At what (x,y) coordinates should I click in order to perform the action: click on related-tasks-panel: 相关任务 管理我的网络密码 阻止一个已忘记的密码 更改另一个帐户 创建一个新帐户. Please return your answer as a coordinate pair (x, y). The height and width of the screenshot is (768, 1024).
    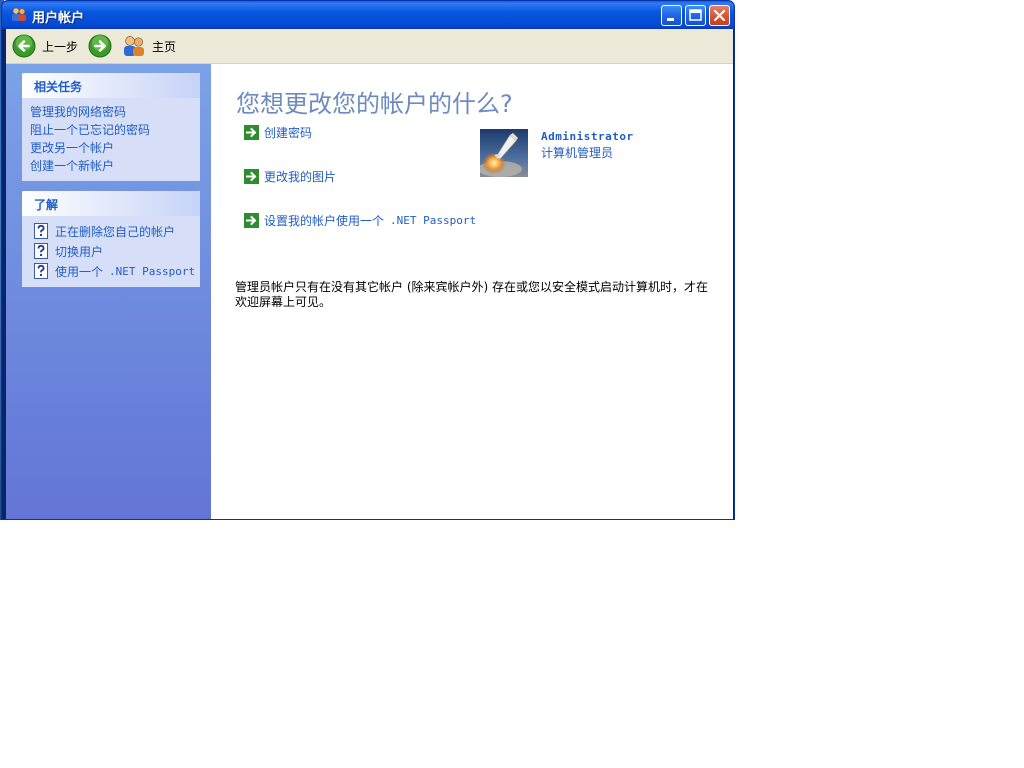
    Looking at the image, I should click on (111, 127).